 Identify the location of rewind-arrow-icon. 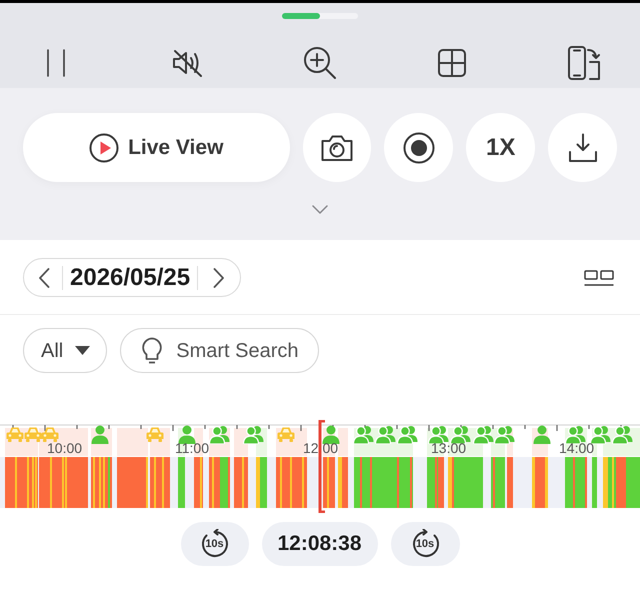
(215, 544).